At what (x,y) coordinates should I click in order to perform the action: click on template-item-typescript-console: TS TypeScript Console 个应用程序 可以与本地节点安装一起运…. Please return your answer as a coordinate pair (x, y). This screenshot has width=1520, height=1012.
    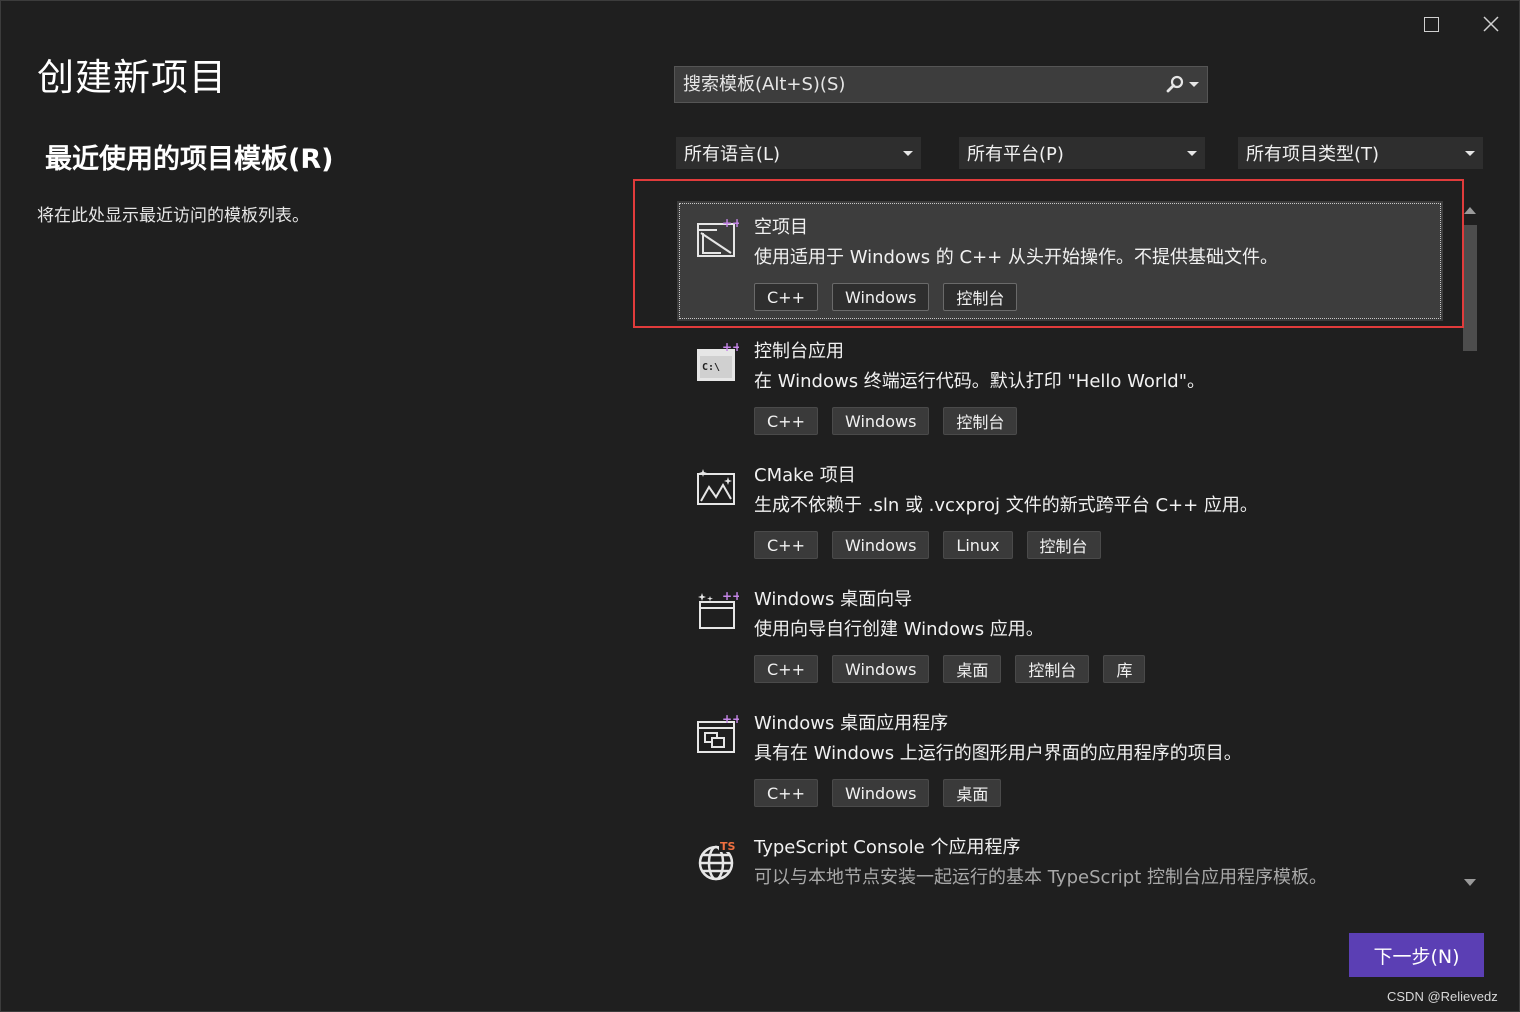
    Looking at the image, I should click on (1060, 857).